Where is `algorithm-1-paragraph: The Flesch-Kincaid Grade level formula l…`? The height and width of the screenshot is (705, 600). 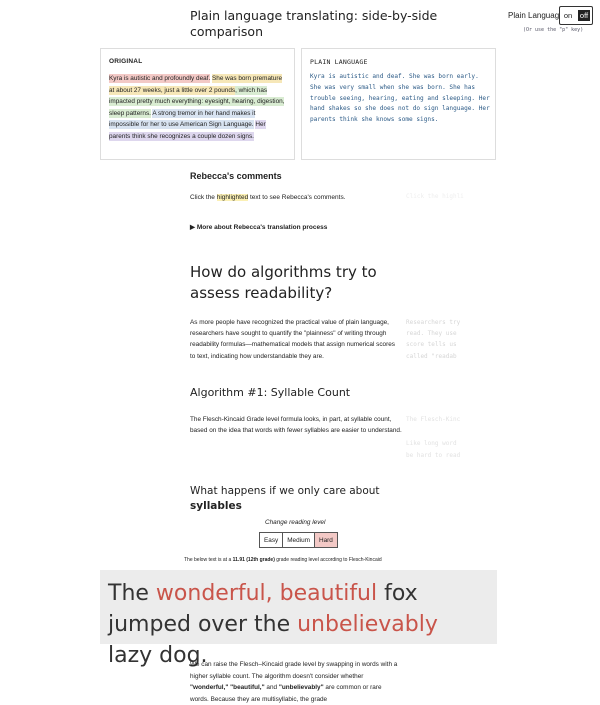 algorithm-1-paragraph: The Flesch-Kincaid Grade level formula l… is located at coordinates (296, 425).